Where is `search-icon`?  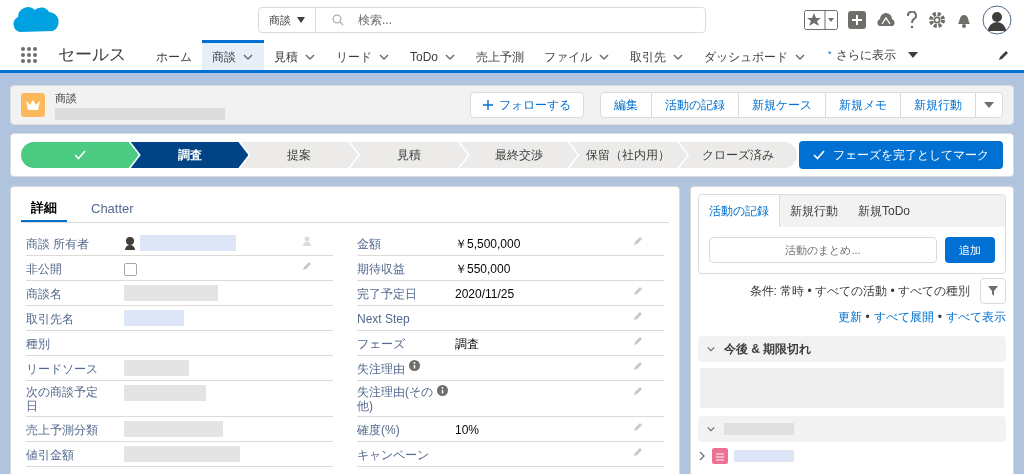 search-icon is located at coordinates (338, 20).